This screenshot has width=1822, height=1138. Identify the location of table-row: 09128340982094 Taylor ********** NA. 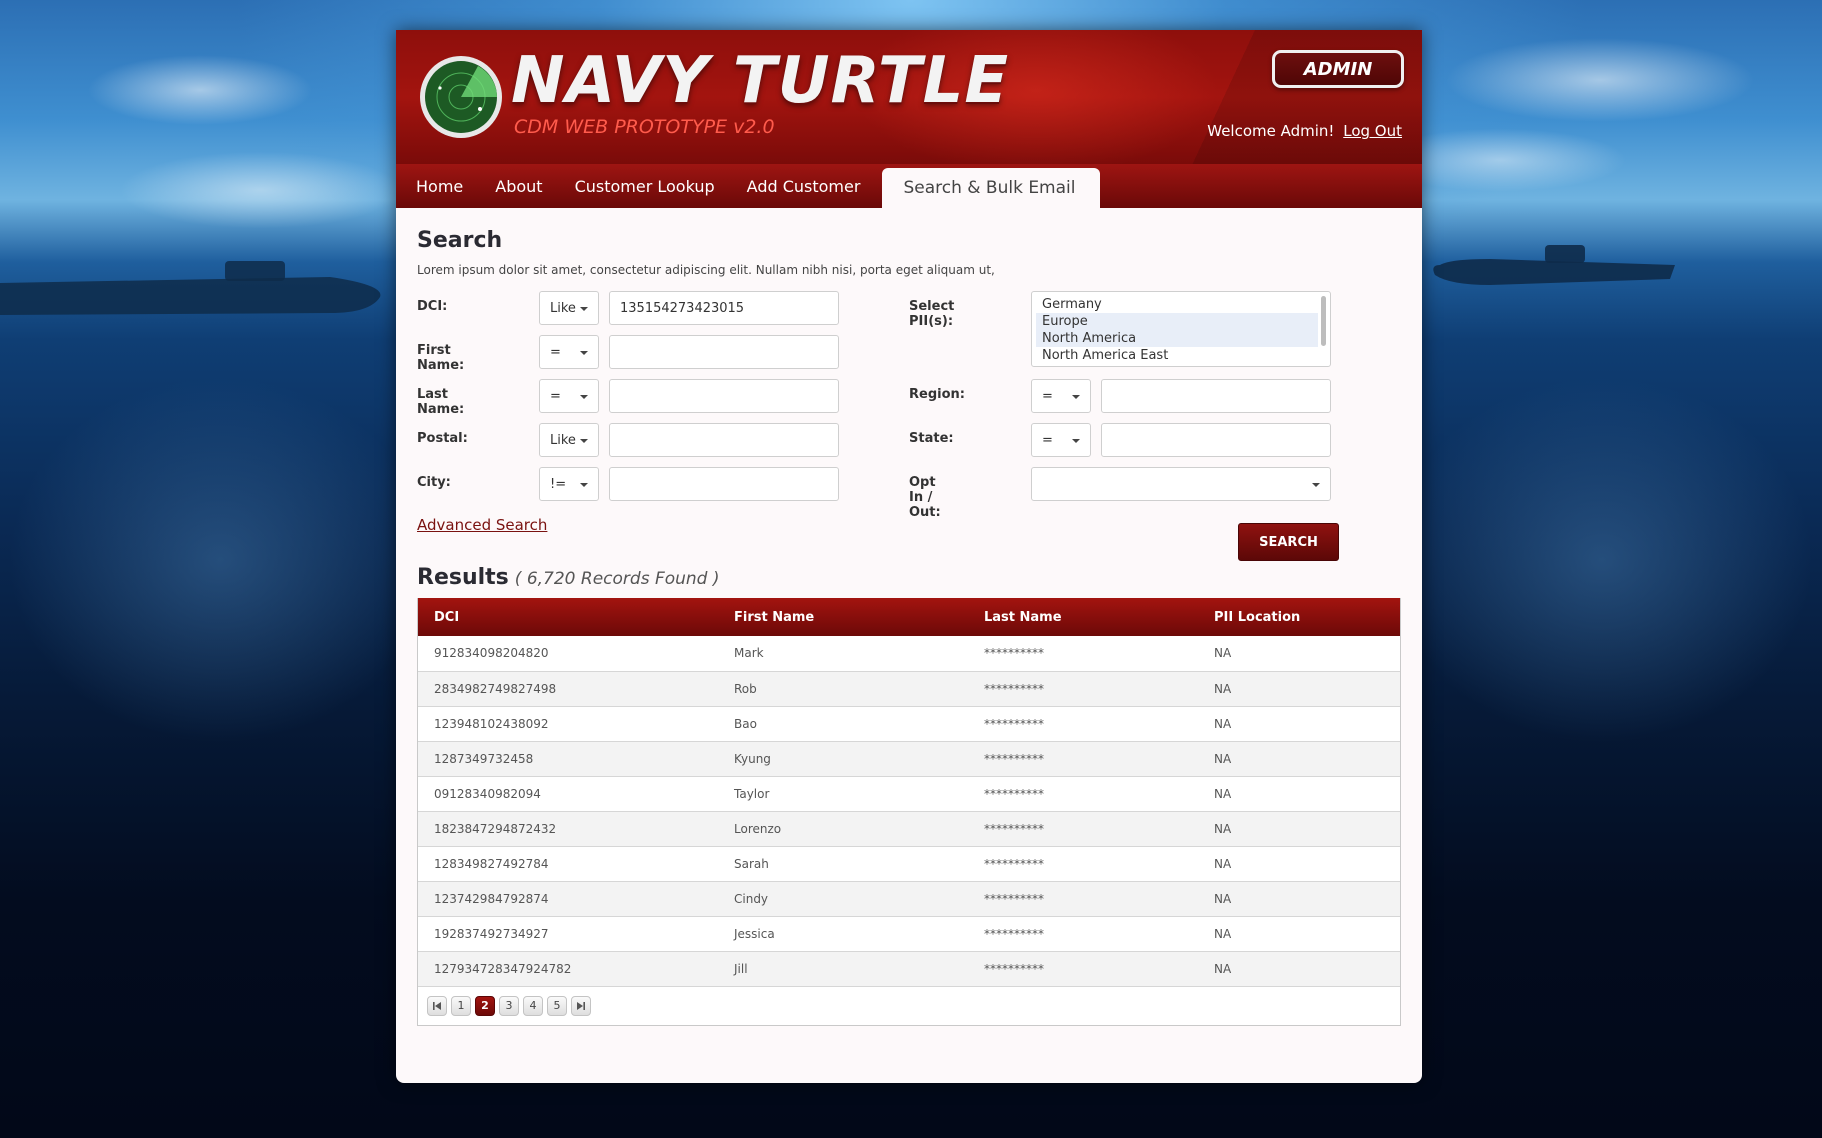
(909, 794).